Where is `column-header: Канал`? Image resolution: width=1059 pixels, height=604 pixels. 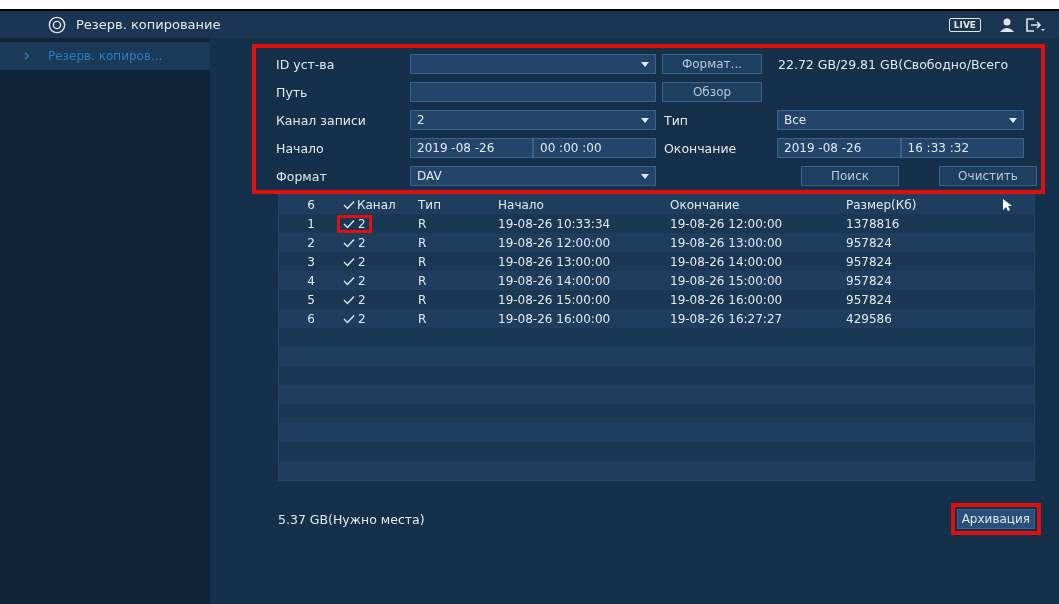 column-header: Канал is located at coordinates (376, 204).